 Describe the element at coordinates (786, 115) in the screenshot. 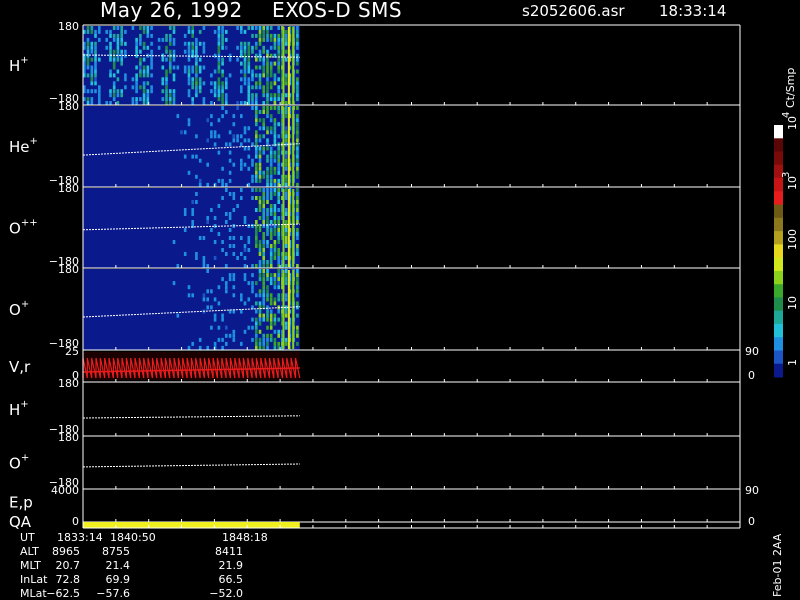

I see `colorbar-exponent-label: 4` at that location.